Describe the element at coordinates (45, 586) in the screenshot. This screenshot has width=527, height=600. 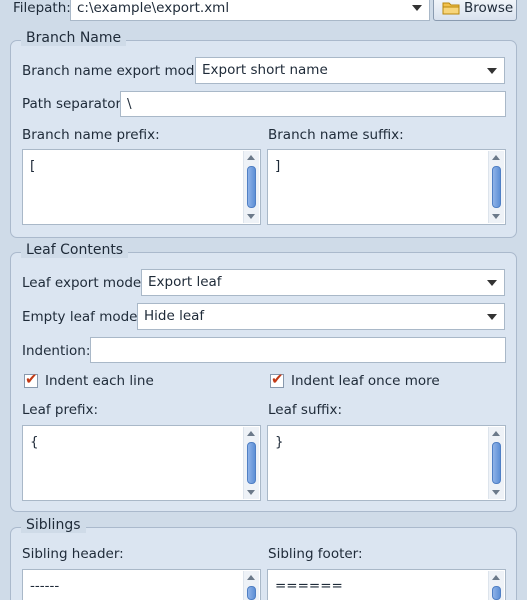
I see `sibling-header-text: ------` at that location.